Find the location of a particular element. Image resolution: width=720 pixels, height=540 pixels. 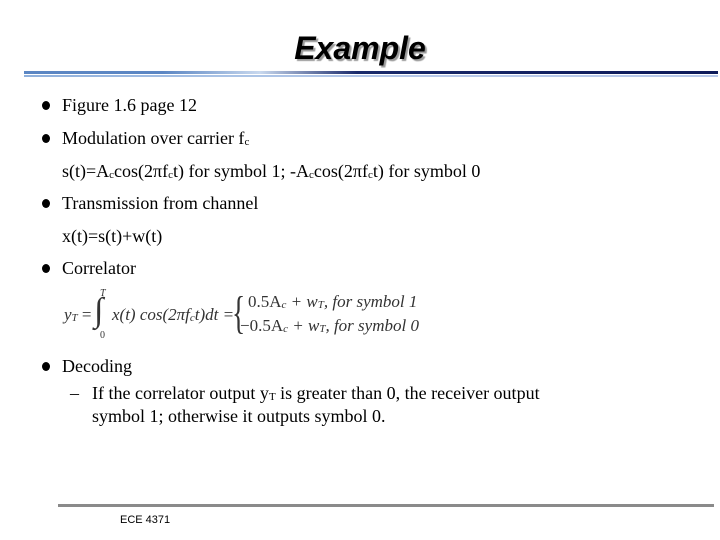

eq-part: t) for symbol 1; -A is located at coordinates (241, 171).